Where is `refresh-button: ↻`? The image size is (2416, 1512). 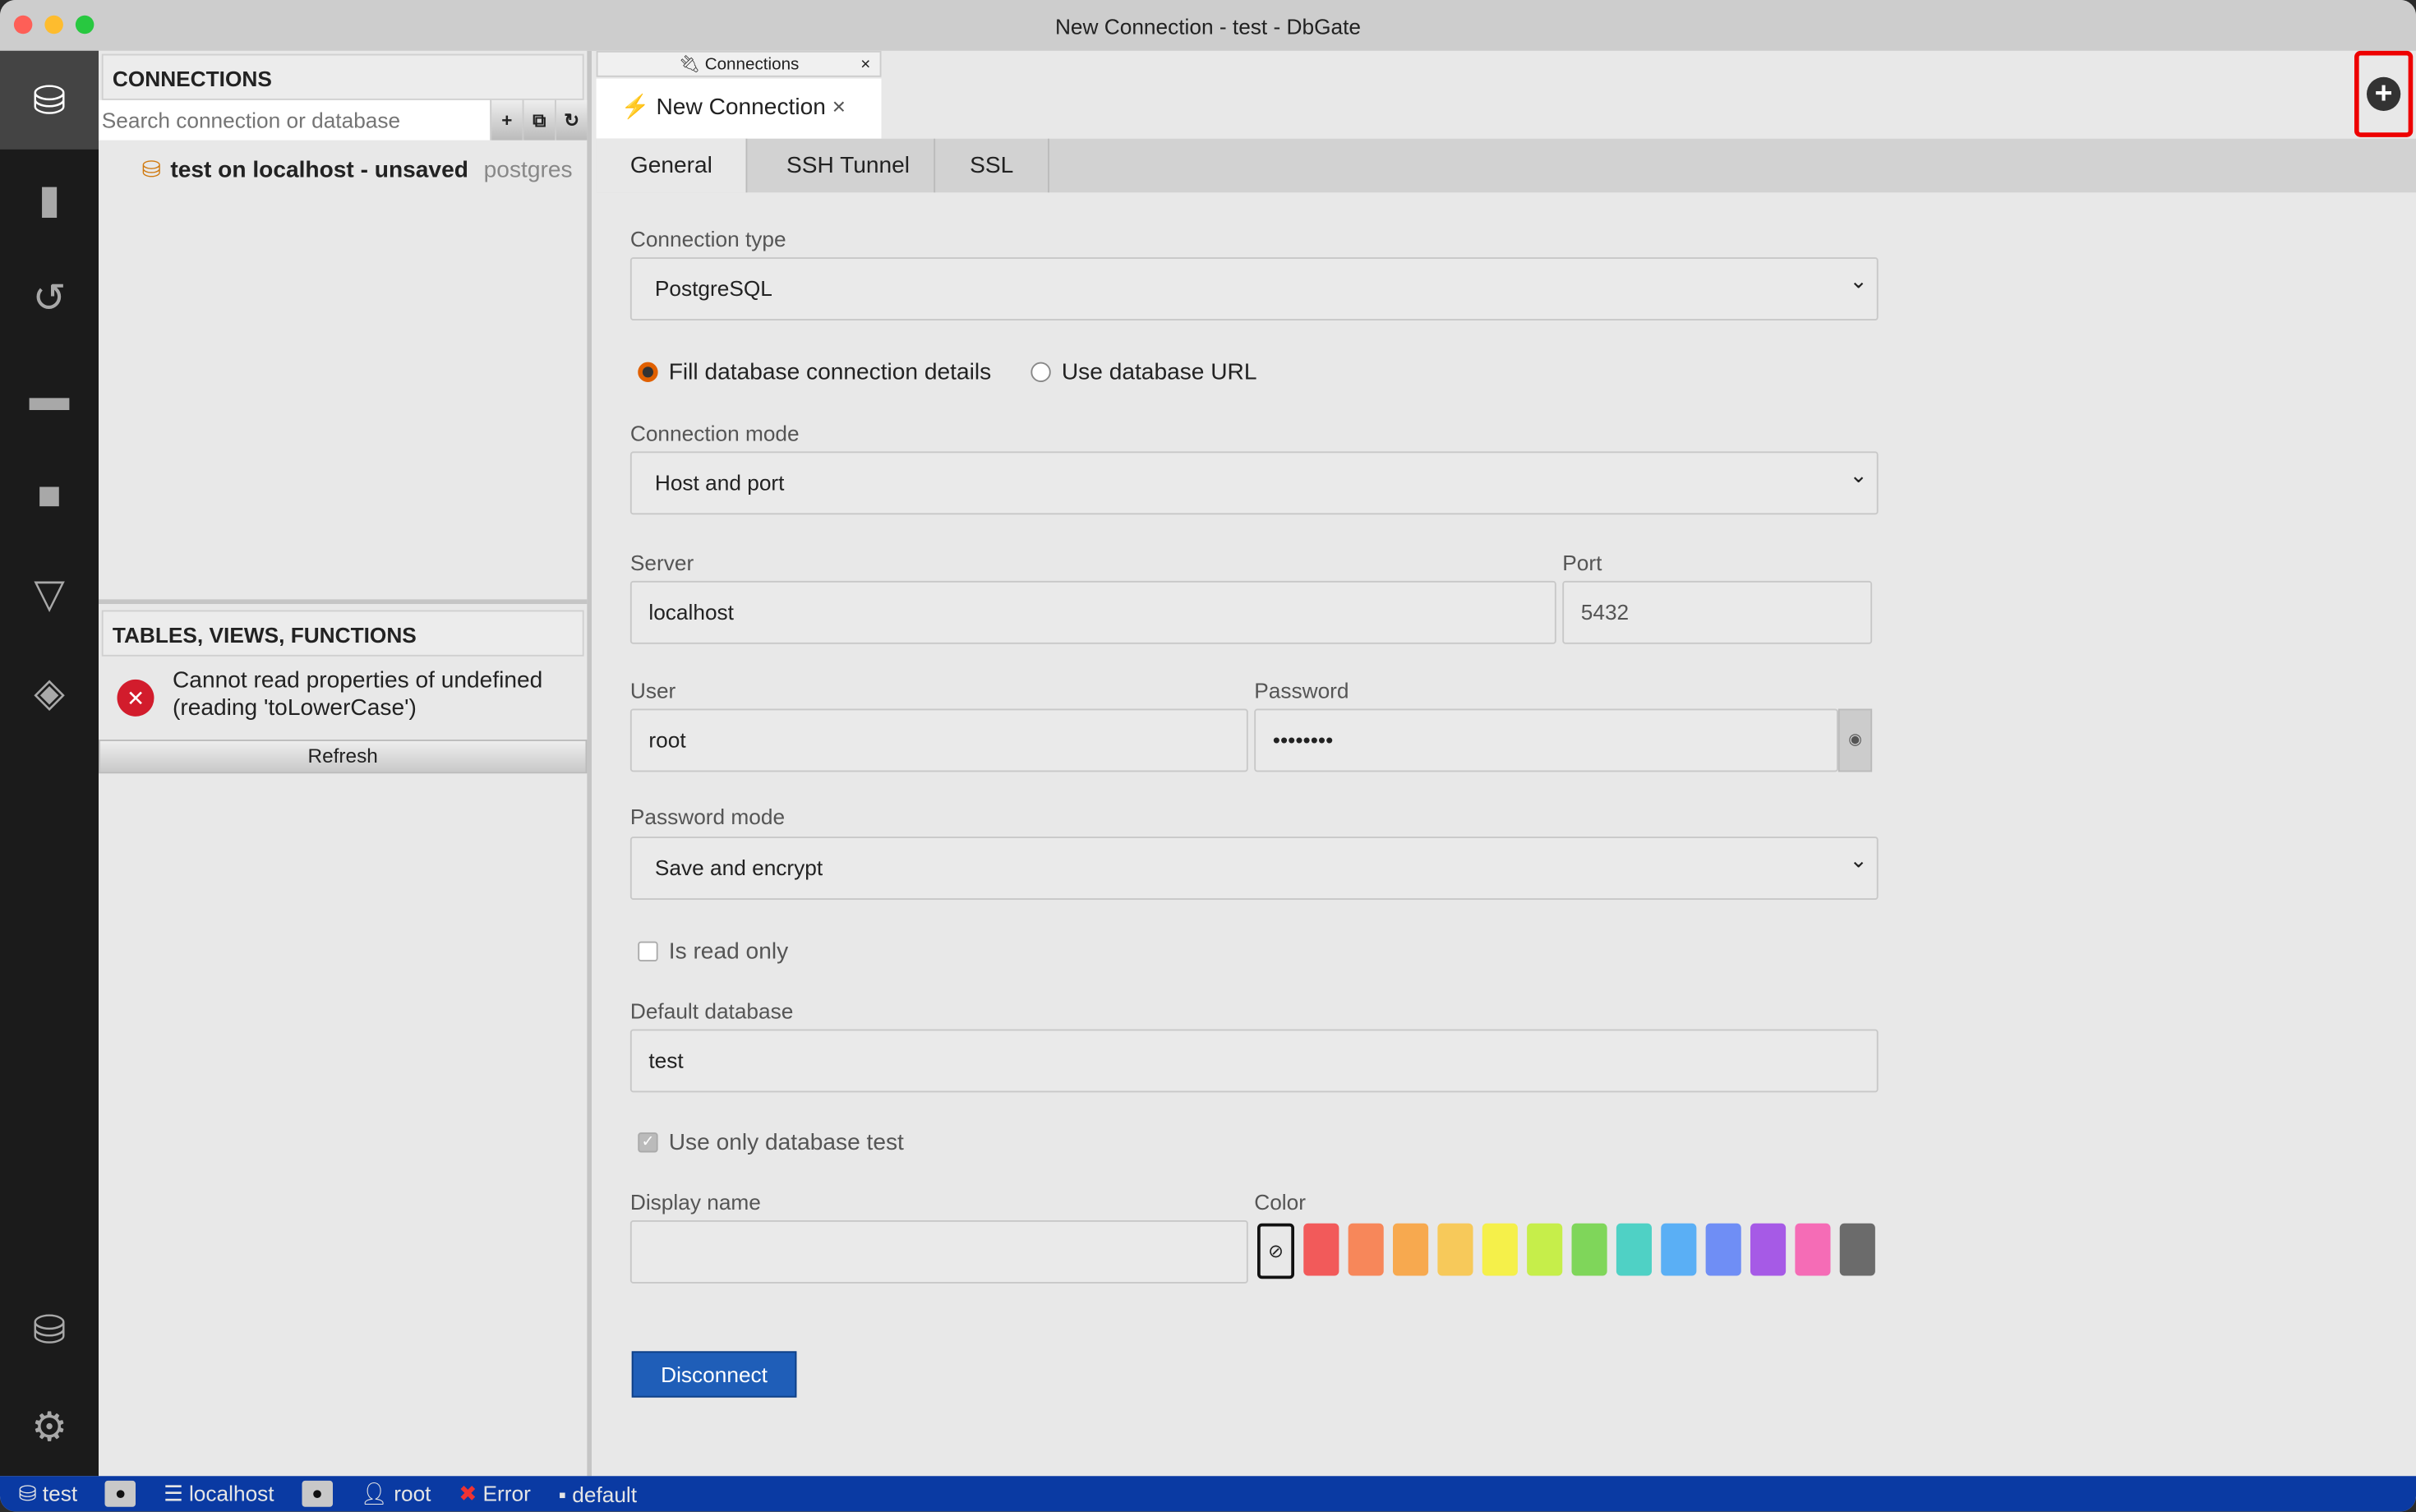
refresh-button: ↻ is located at coordinates (571, 120).